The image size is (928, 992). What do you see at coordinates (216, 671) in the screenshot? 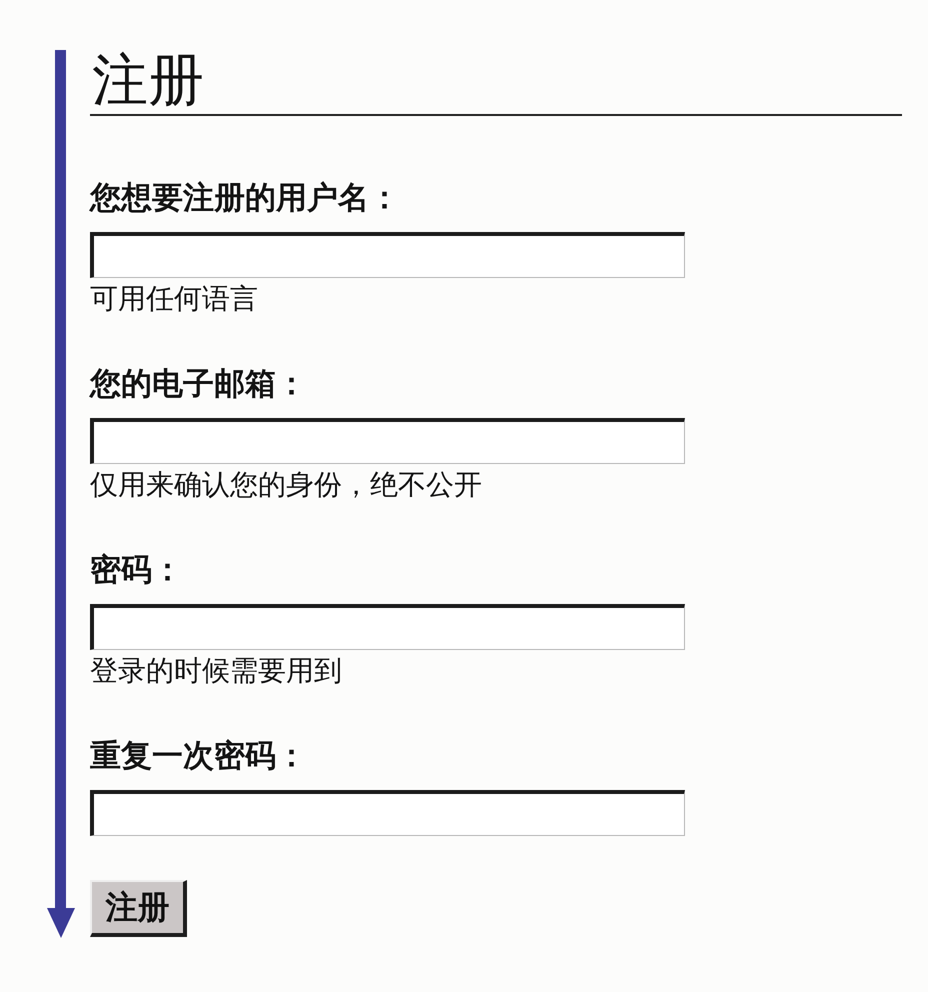
I see `field-hint: 登录的时候需要用到` at bounding box center [216, 671].